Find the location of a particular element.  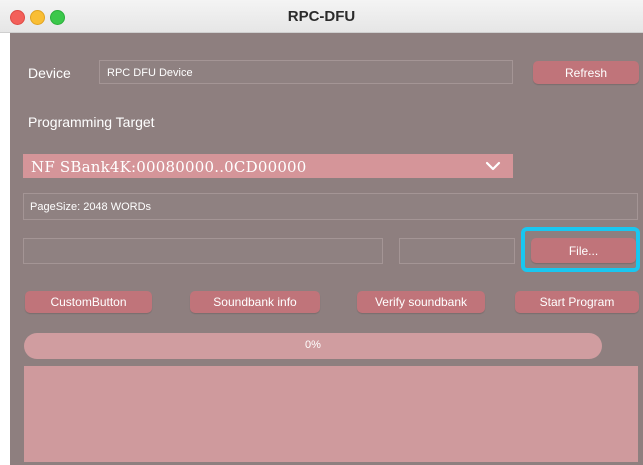

window-title: RPC-DFU is located at coordinates (321, 16).